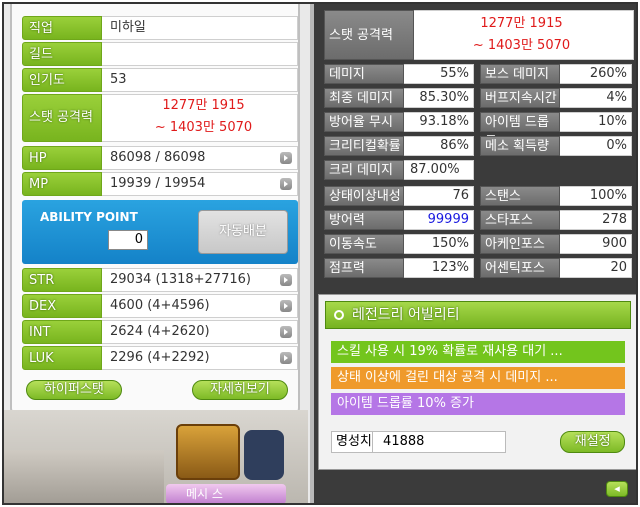  Describe the element at coordinates (62, 184) in the screenshot. I see `mp-label: MP` at that location.